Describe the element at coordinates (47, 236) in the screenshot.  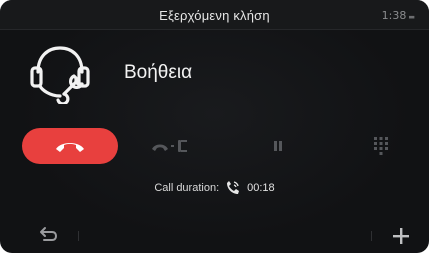
I see `back-arrow-icon` at that location.